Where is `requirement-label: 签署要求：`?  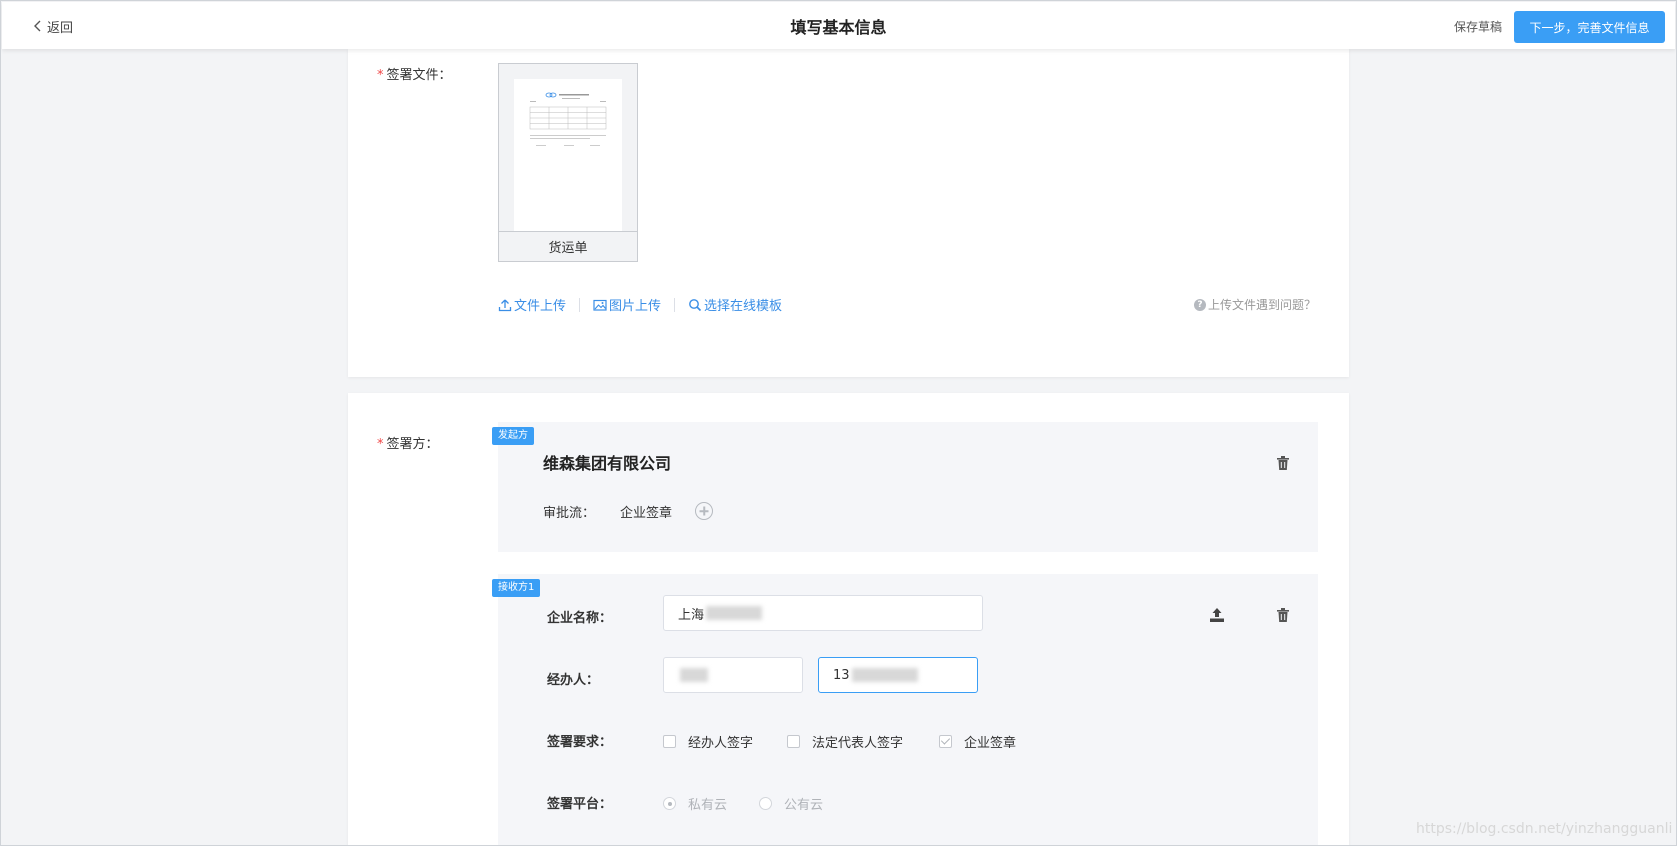
requirement-label: 签署要求： is located at coordinates (580, 742).